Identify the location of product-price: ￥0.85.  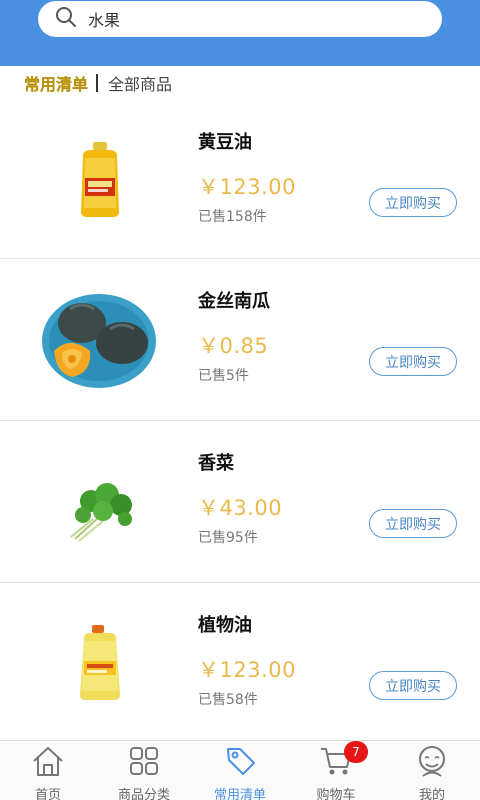
(233, 346).